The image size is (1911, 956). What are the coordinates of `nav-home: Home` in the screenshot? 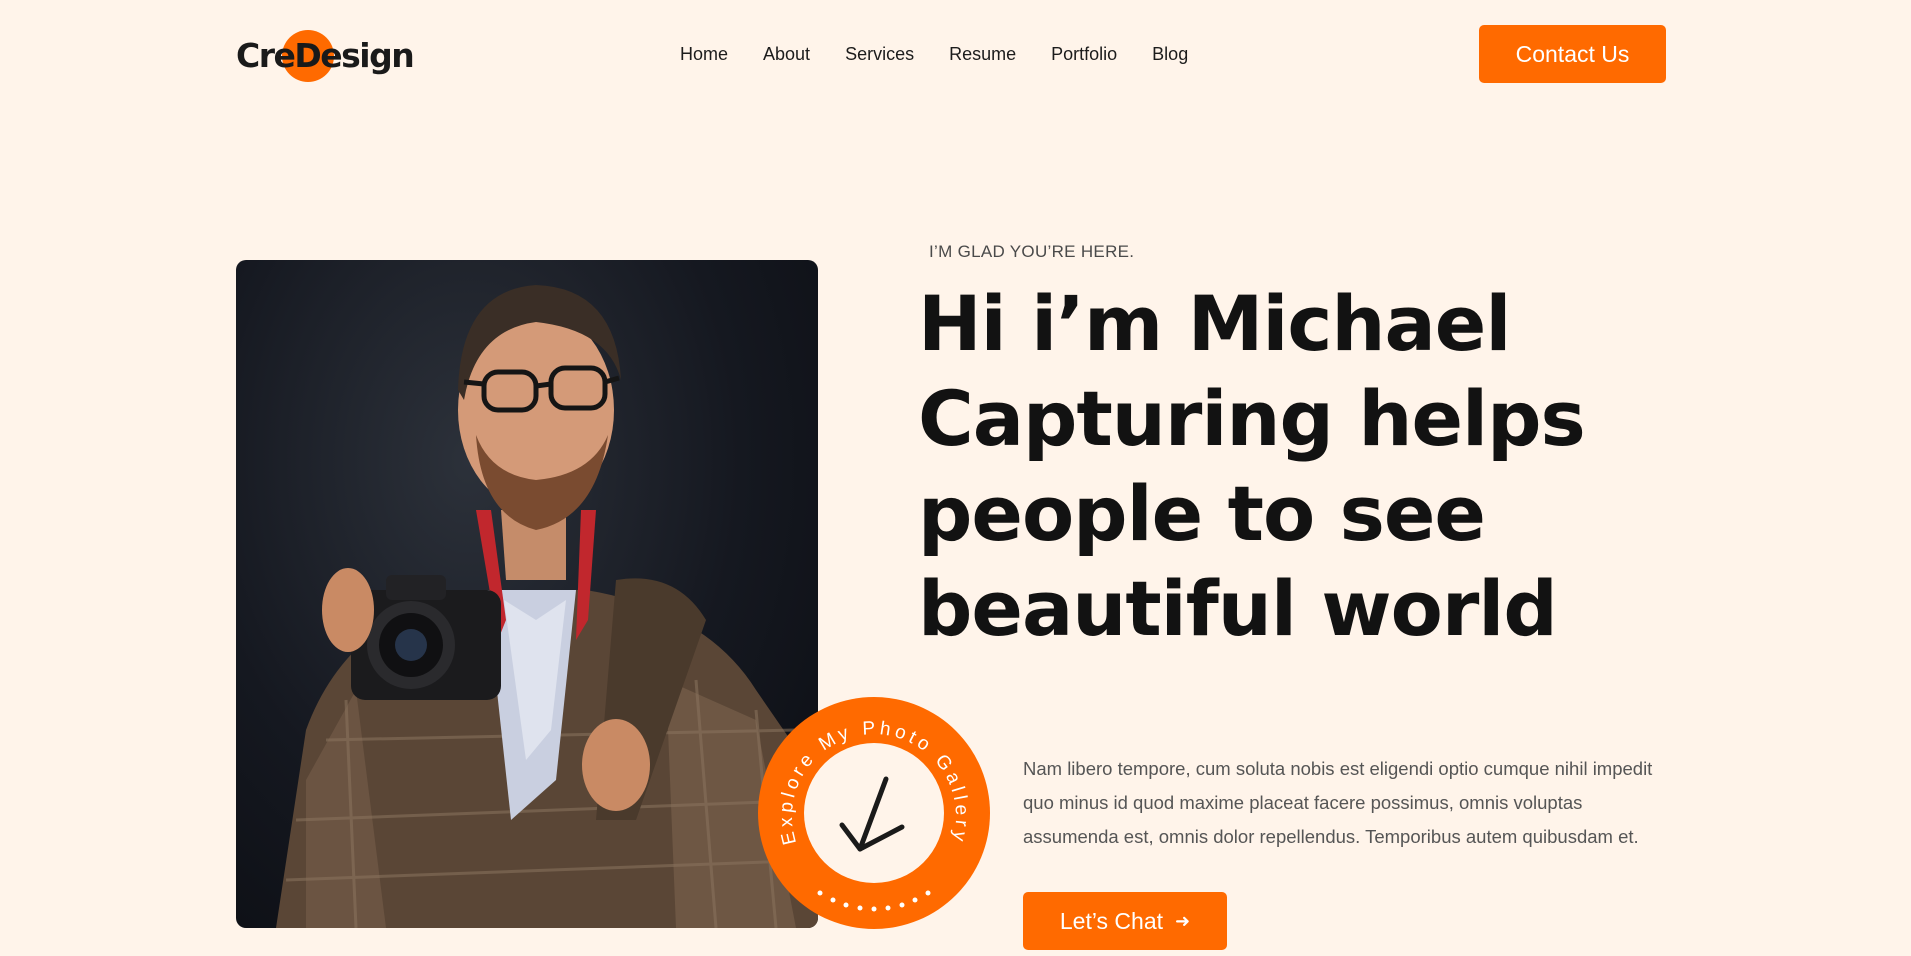 It's located at (704, 54).